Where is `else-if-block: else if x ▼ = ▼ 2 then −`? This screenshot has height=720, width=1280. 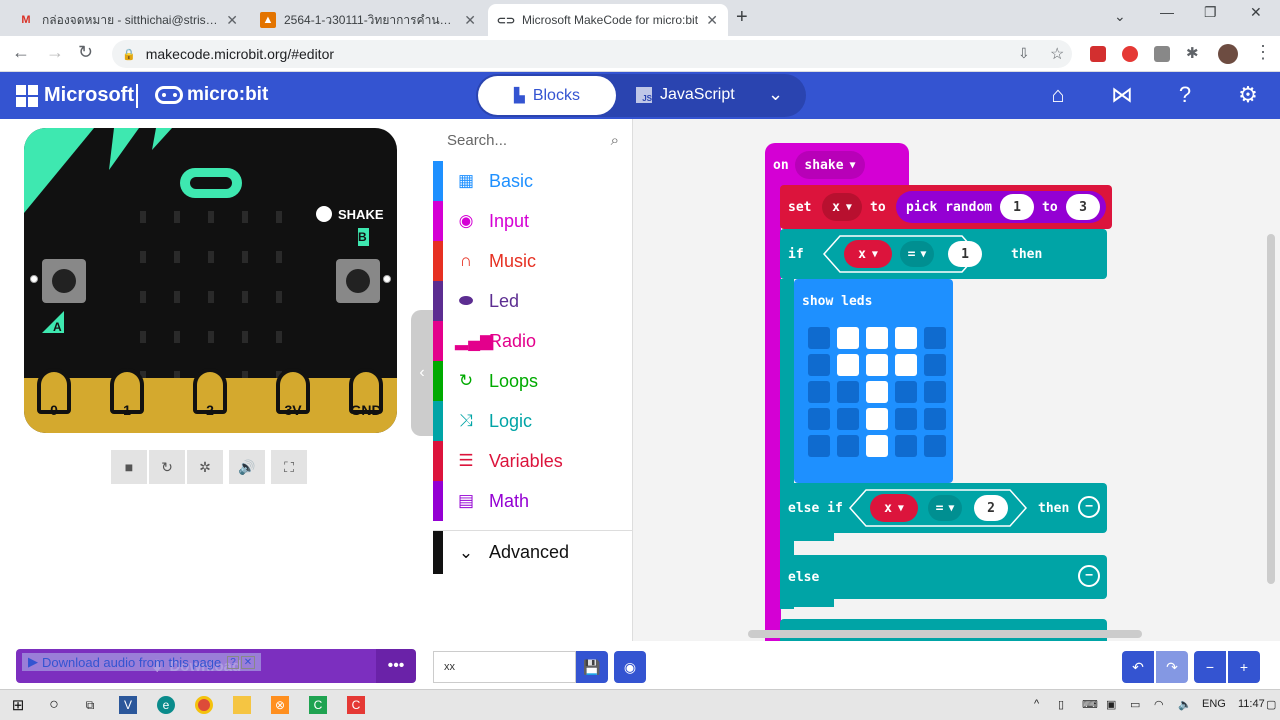 else-if-block: else if x ▼ = ▼ 2 then − is located at coordinates (943, 508).